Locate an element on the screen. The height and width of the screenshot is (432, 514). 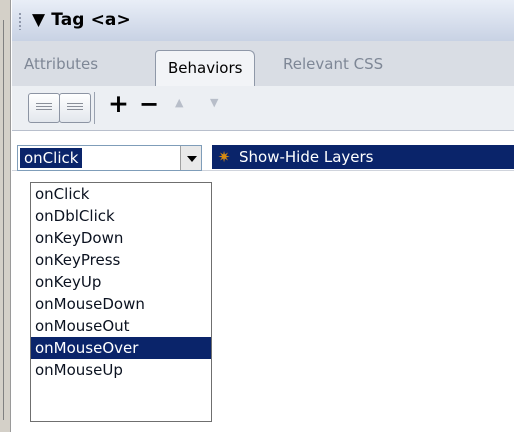
grid-lines-icon is located at coordinates (44, 107).